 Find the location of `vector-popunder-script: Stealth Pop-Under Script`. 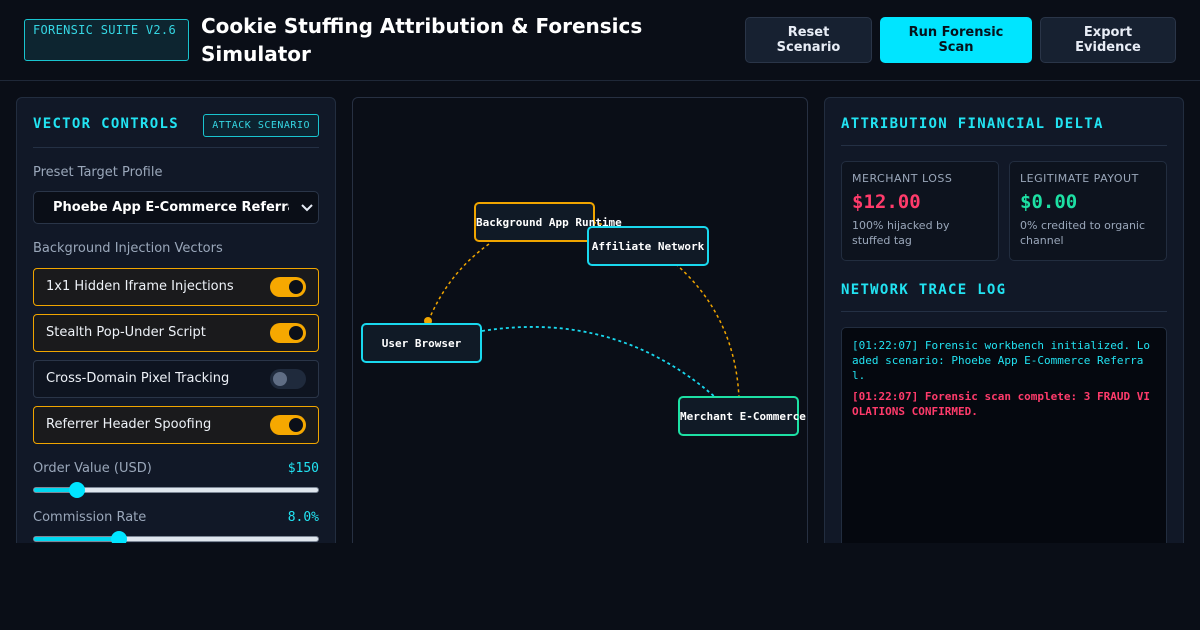

vector-popunder-script: Stealth Pop-Under Script is located at coordinates (176, 333).